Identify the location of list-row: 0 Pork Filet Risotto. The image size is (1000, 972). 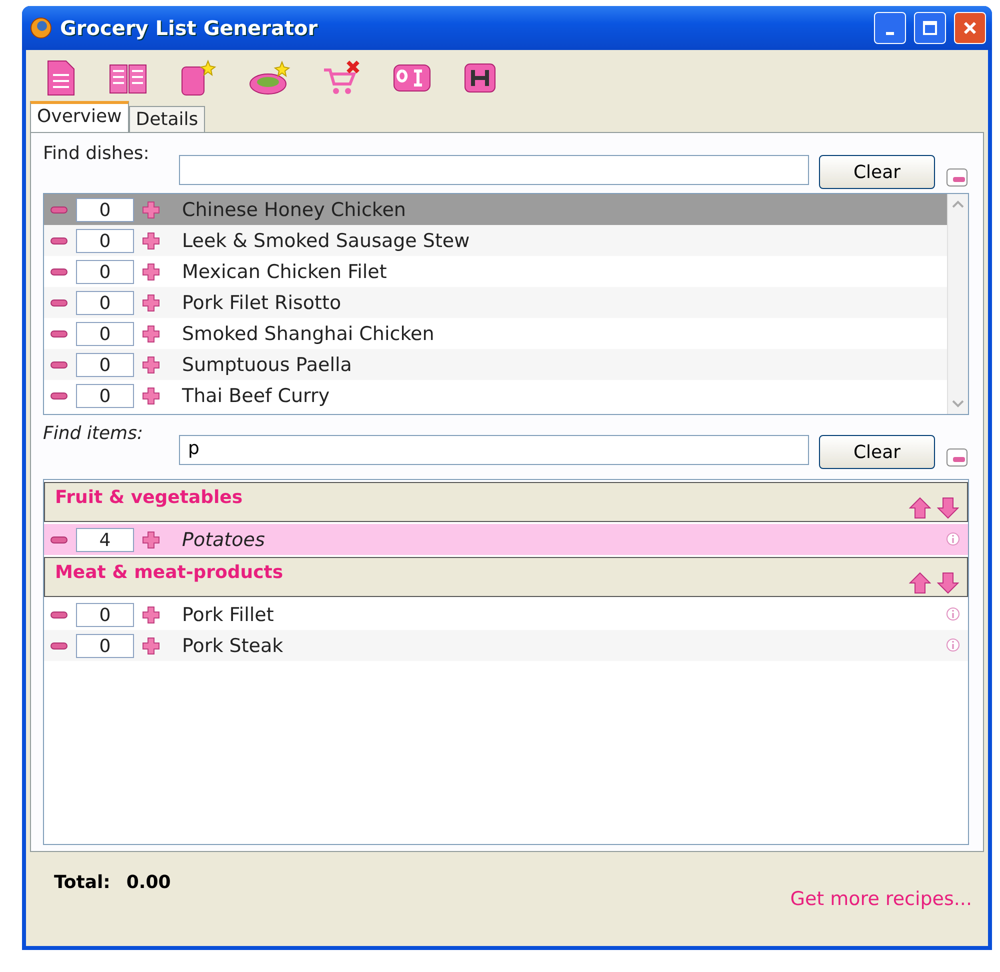
(495, 302).